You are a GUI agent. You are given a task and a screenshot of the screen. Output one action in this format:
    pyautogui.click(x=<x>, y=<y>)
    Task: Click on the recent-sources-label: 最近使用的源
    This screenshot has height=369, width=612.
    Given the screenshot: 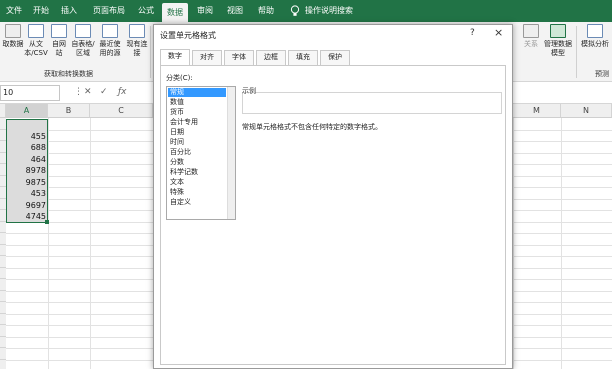 What is the action you would take?
    pyautogui.click(x=110, y=48)
    